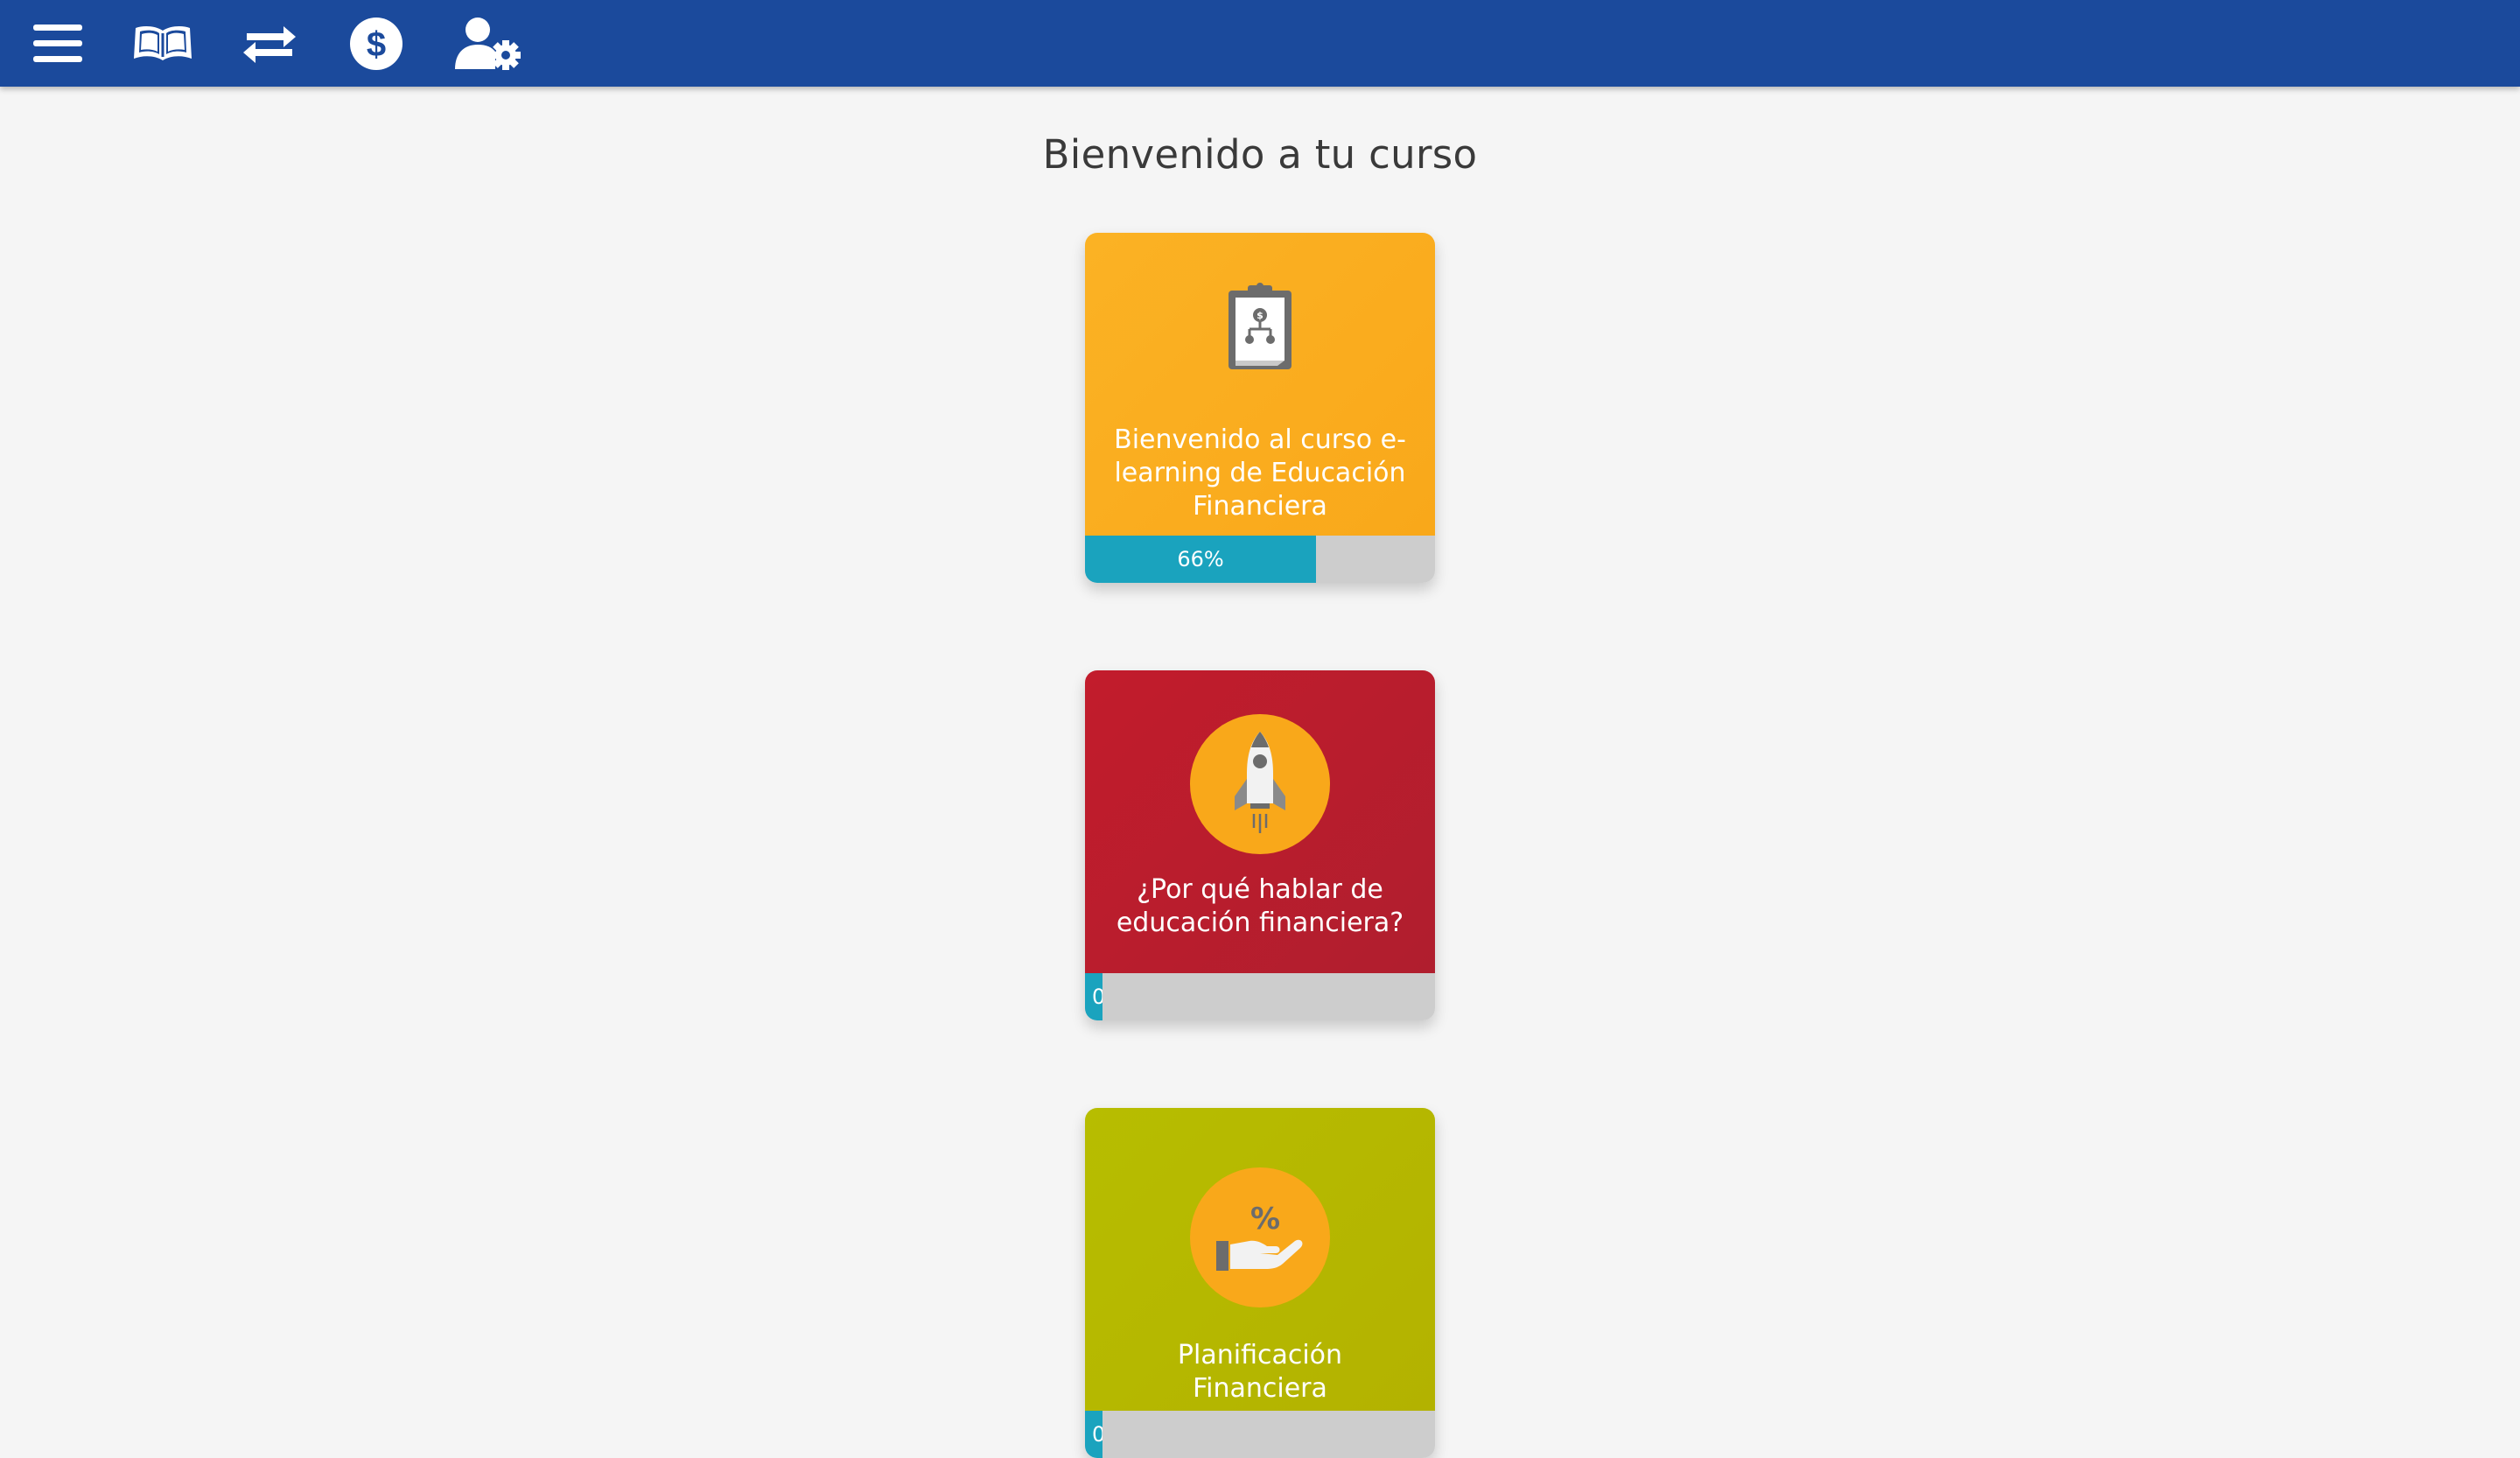 This screenshot has width=2520, height=1458. I want to click on module-icon-wrap, so click(1260, 784).